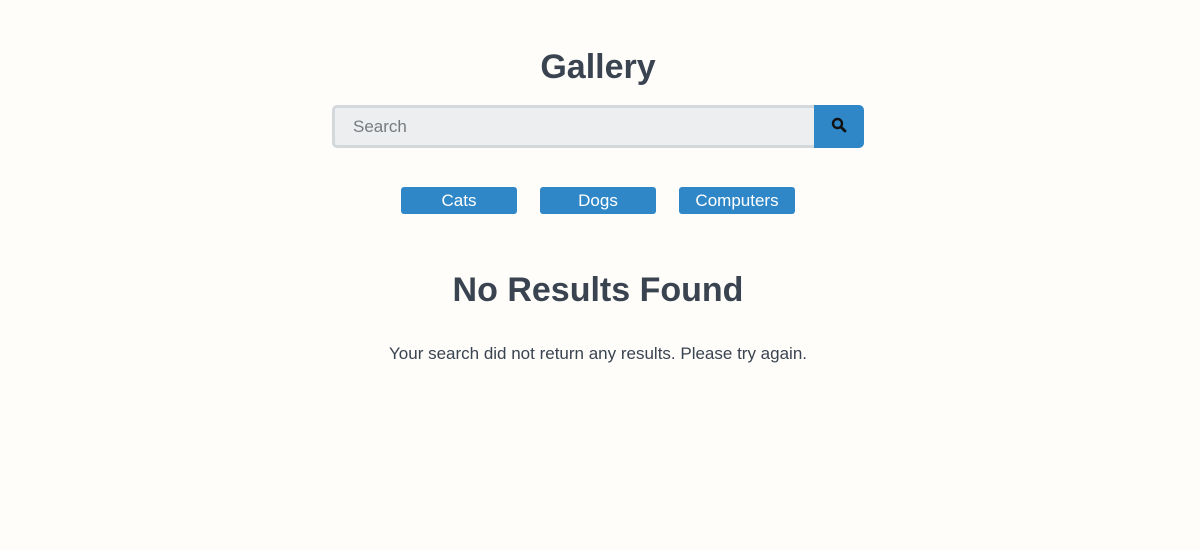  I want to click on page-title: Gallery, so click(598, 67).